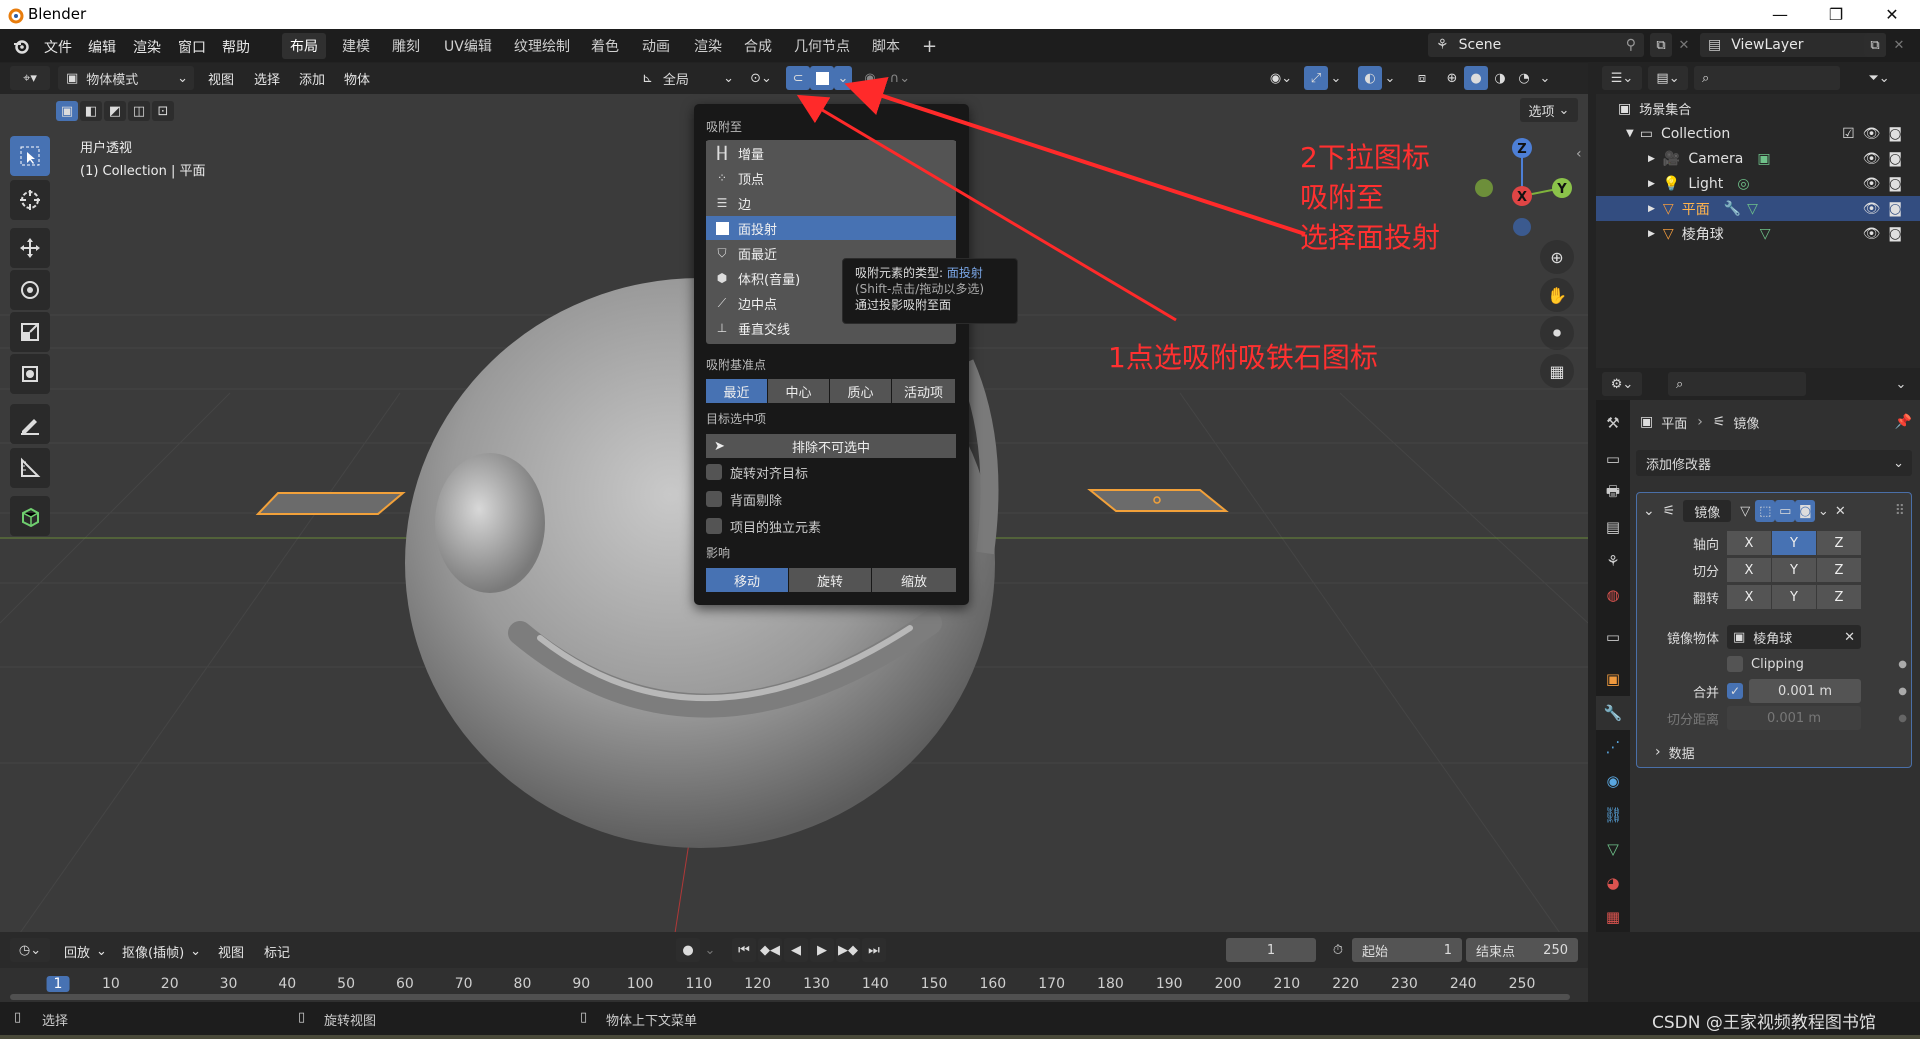 The width and height of the screenshot is (1920, 1039). What do you see at coordinates (1758, 233) in the screenshot?
I see `outliner-row-sphere: ▶ ▽ 棱角球 ▽ 👁◙` at bounding box center [1758, 233].